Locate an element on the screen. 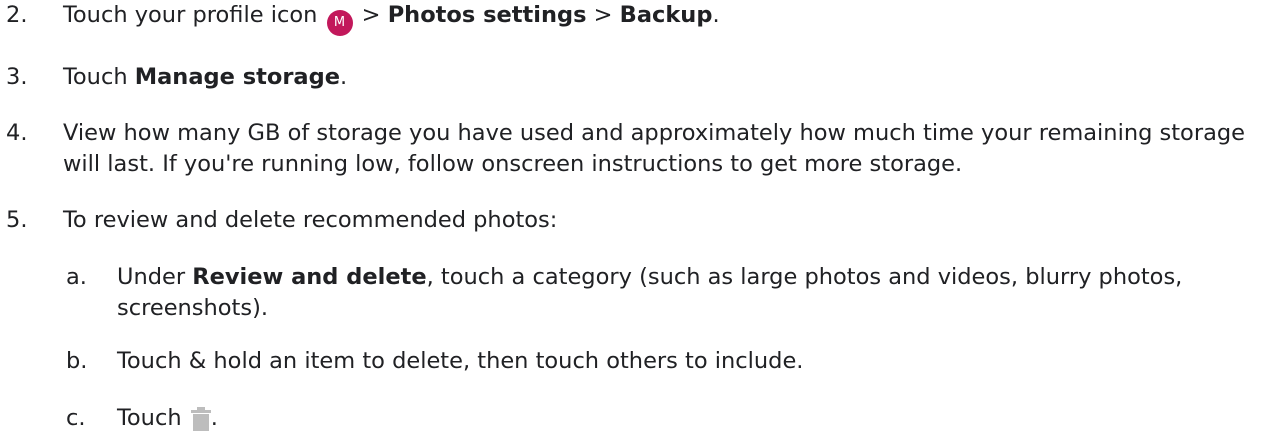 Image resolution: width=1284 pixels, height=440 pixels. trash-icon is located at coordinates (200, 423).